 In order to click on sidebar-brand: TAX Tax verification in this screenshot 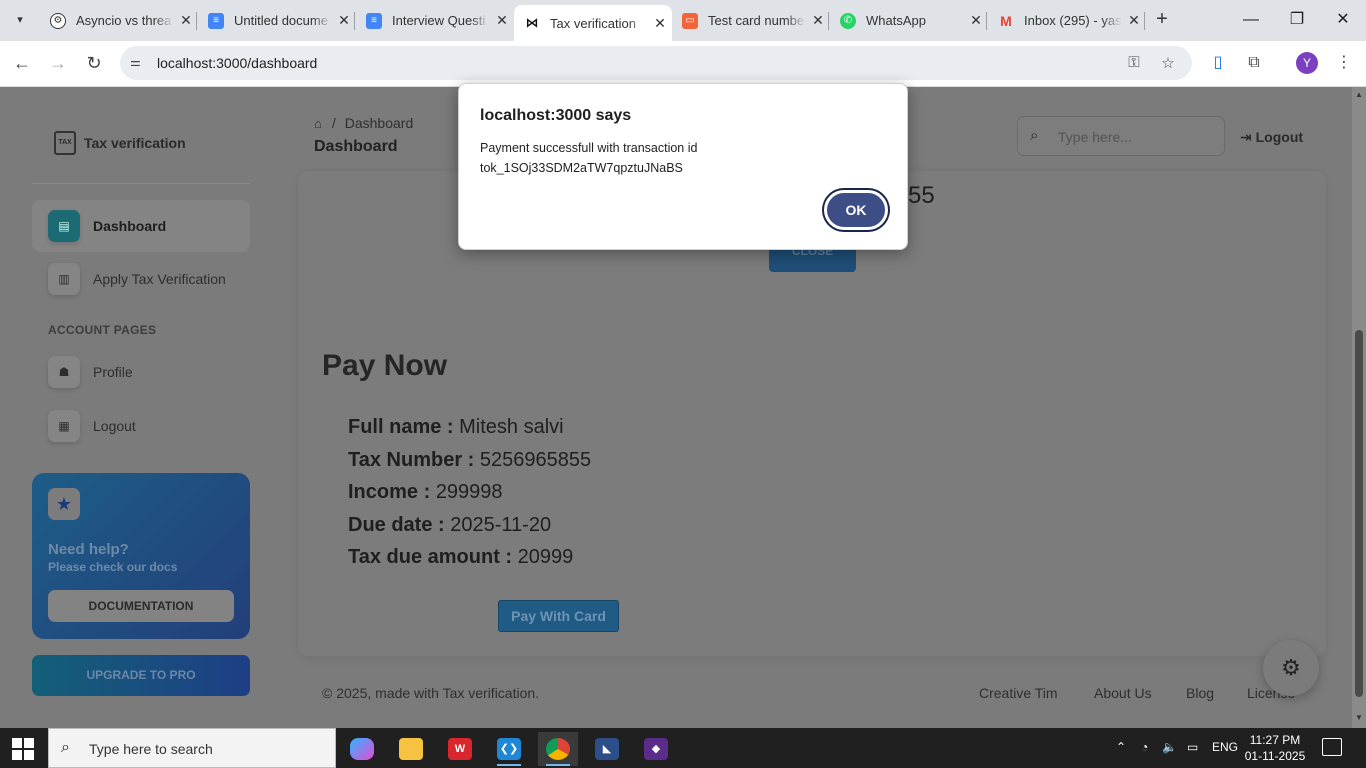, I will do `click(120, 143)`.